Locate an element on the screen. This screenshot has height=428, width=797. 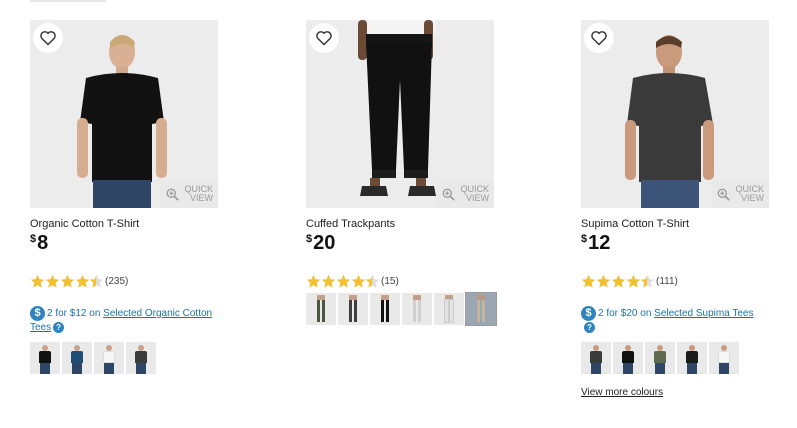
review-count: (15) is located at coordinates (390, 281).